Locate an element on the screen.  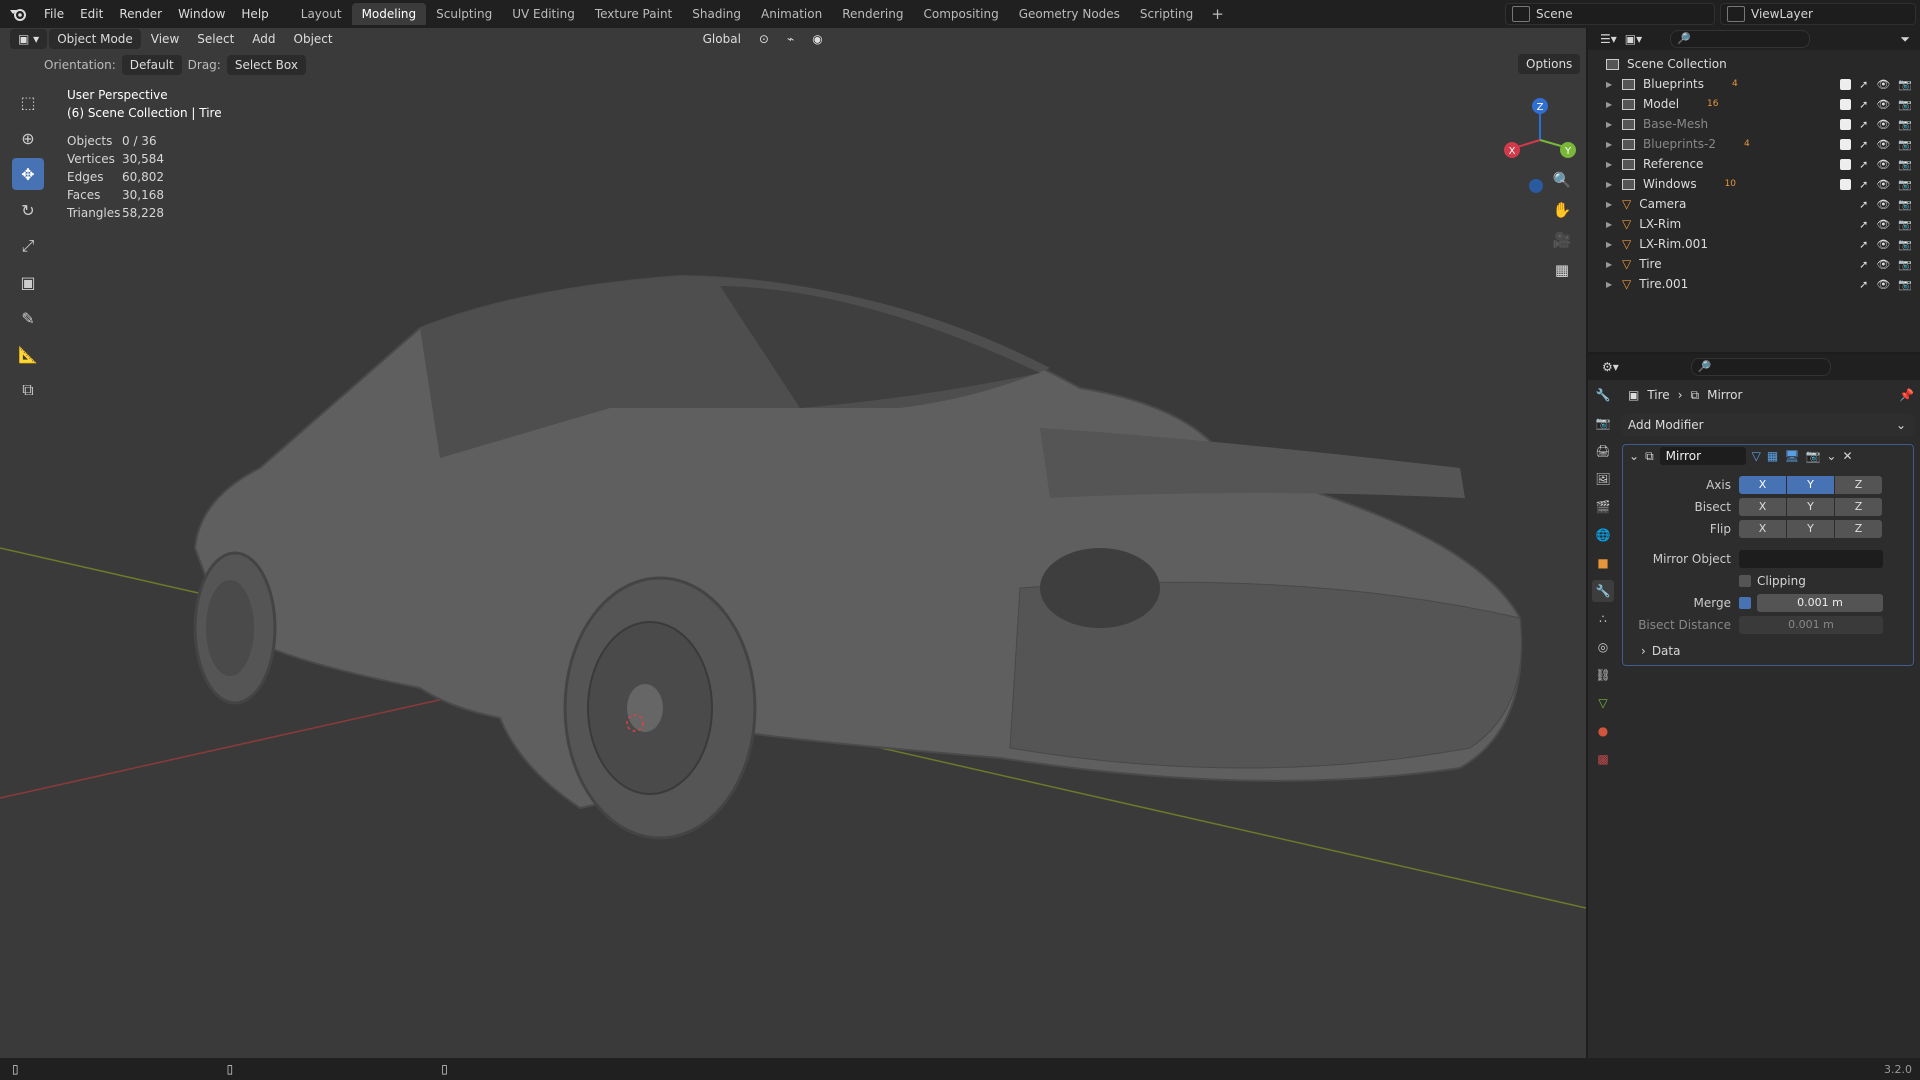
material-tab-icon: ● is located at coordinates (1603, 731).